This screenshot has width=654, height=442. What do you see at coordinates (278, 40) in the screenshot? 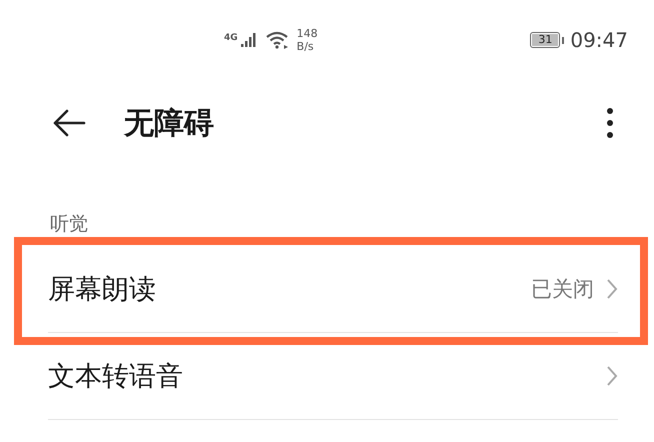
I see `wifi-icon` at bounding box center [278, 40].